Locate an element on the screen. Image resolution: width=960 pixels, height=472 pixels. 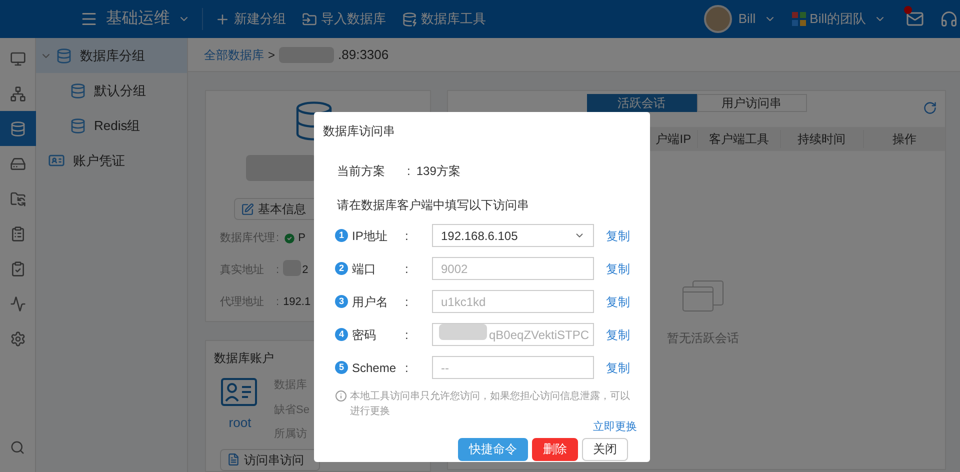
field-label: 数据库代理 is located at coordinates (247, 238).